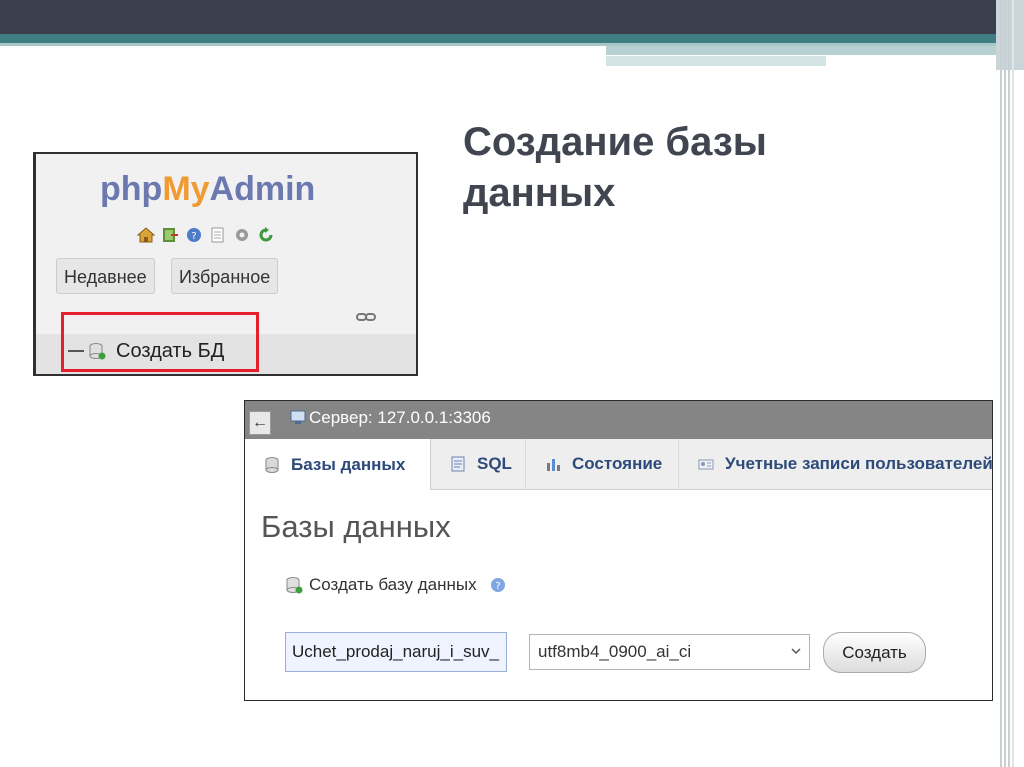 This screenshot has width=1024, height=767. I want to click on tab-status: Состояние, so click(602, 464).